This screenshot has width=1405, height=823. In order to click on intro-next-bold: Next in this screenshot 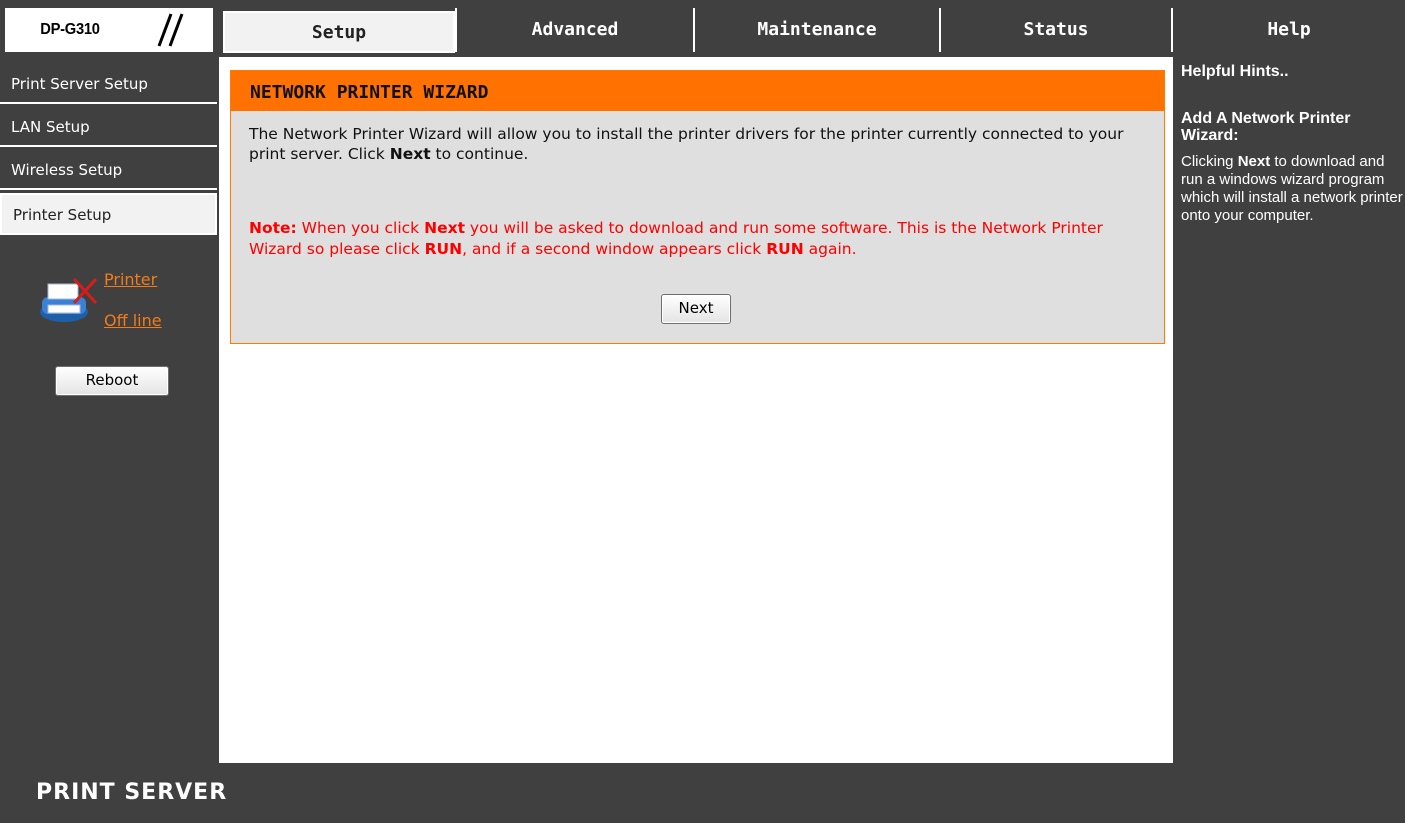, I will do `click(410, 154)`.